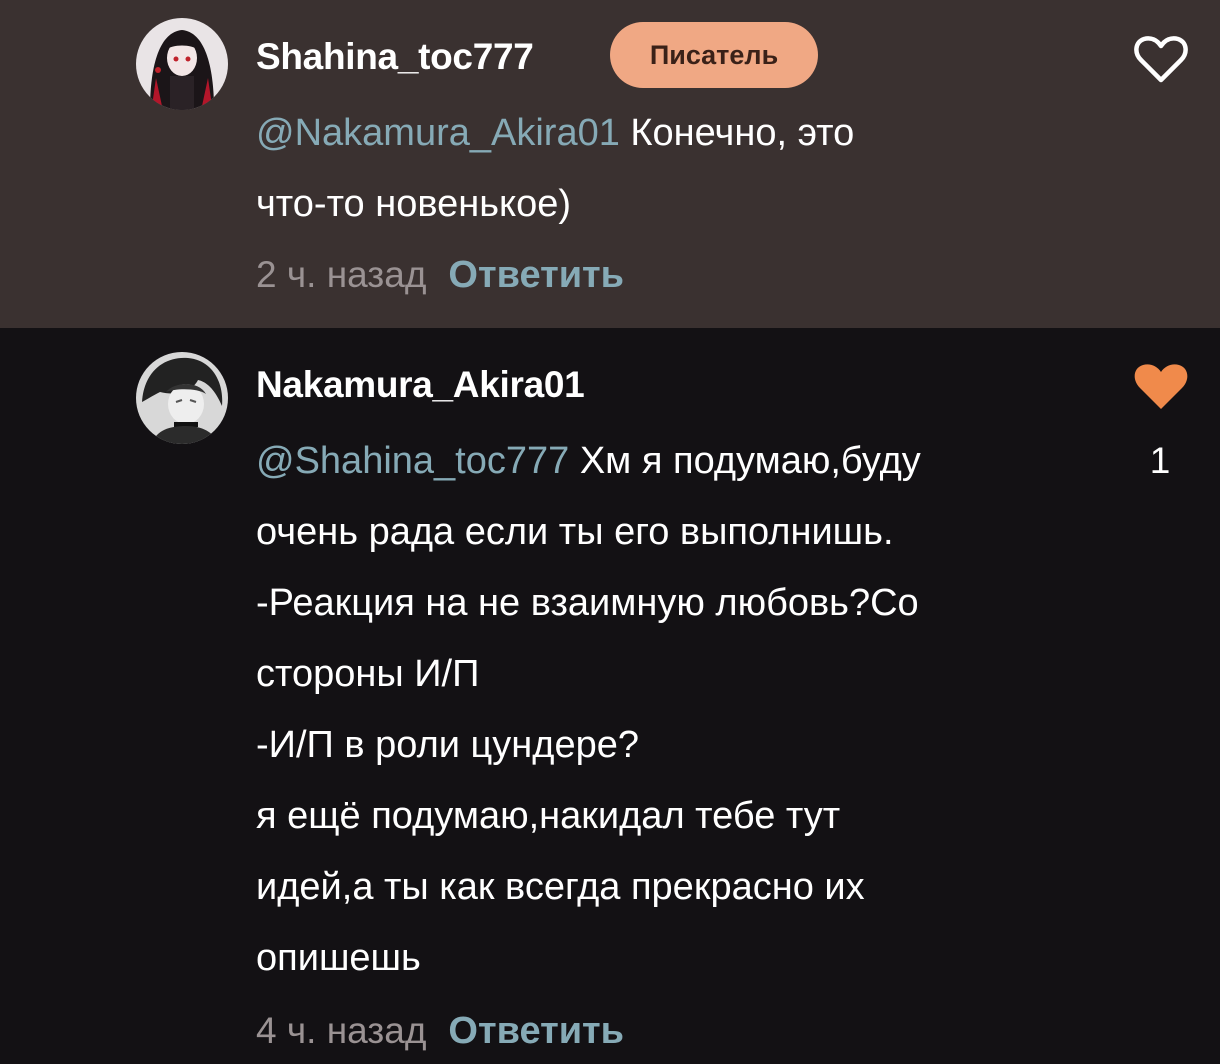 The width and height of the screenshot is (1220, 1064). I want to click on comment-text-line: опишешь, so click(338, 958).